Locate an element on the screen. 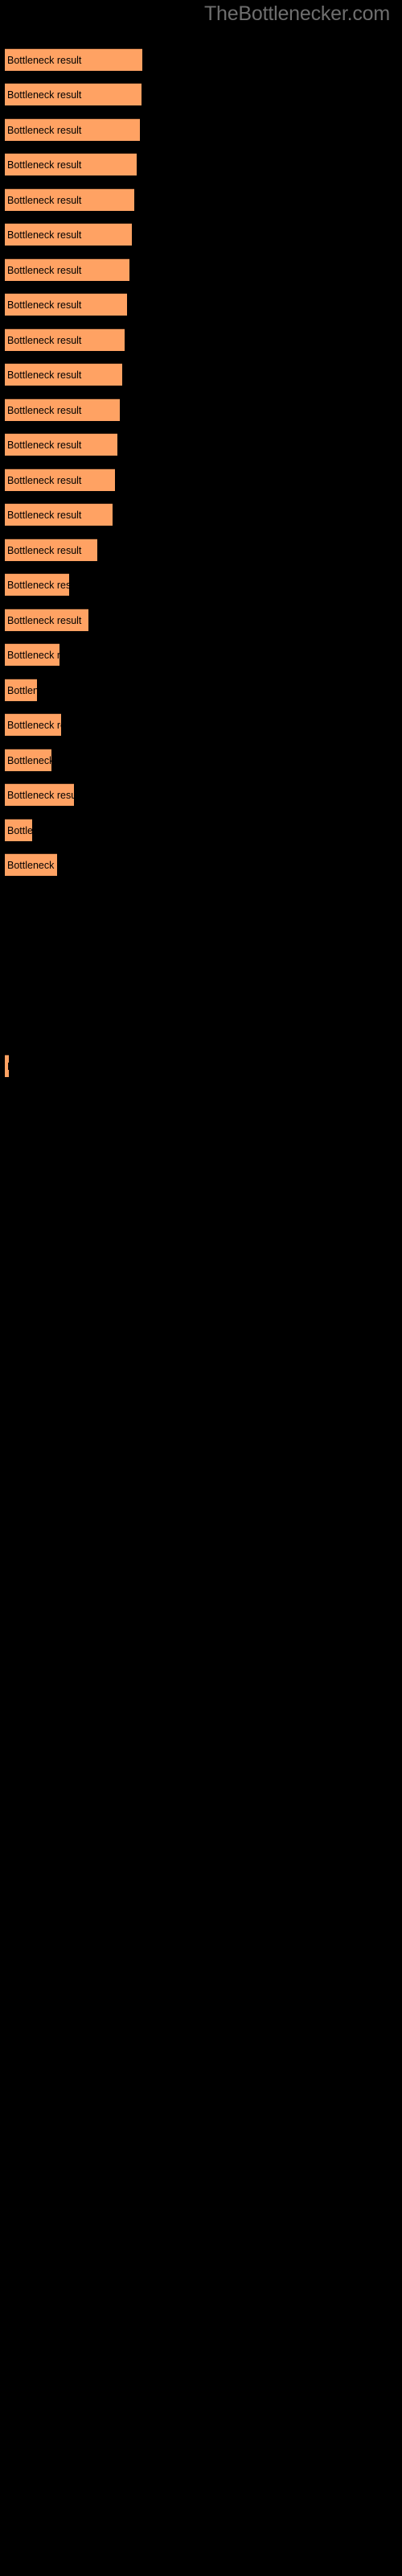 This screenshot has height=2576, width=402. bar-10: Bottleneck result is located at coordinates (63, 374).